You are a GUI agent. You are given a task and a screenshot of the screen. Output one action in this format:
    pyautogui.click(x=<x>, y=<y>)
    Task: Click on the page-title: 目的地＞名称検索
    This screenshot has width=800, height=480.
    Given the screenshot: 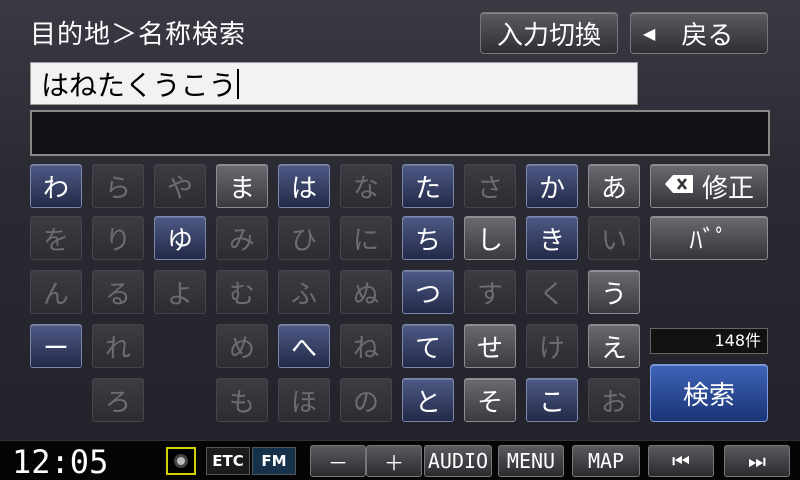 What is the action you would take?
    pyautogui.click(x=138, y=35)
    